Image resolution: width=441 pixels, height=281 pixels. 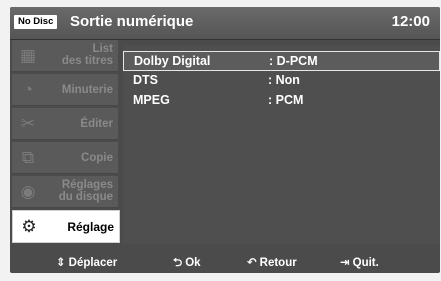 I want to click on setting-row-mpeg: MPEG : PCM, so click(x=280, y=100).